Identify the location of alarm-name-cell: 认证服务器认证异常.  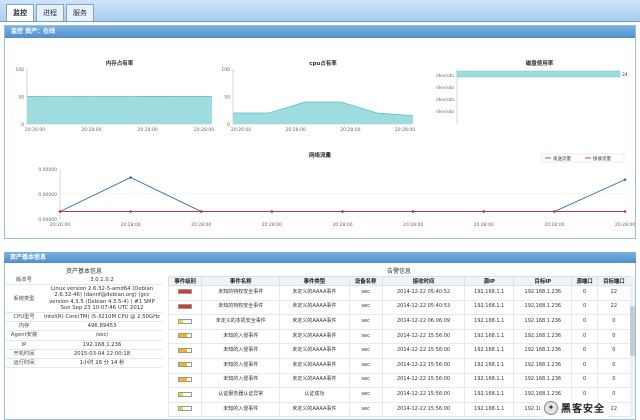
(241, 395).